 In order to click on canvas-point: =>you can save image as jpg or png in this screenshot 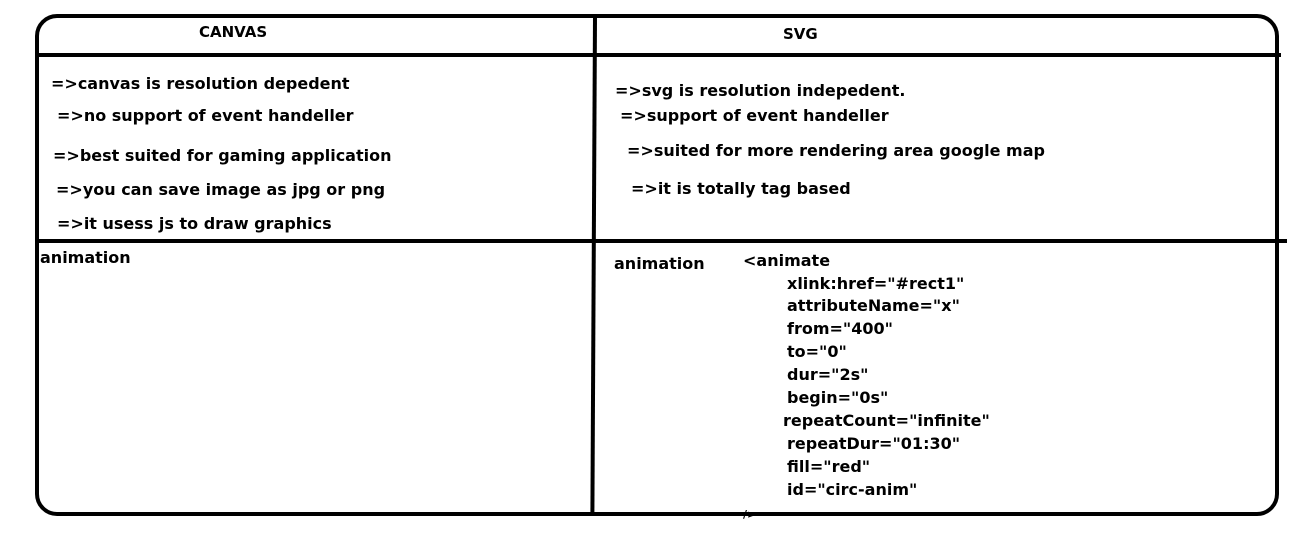, I will do `click(221, 189)`.